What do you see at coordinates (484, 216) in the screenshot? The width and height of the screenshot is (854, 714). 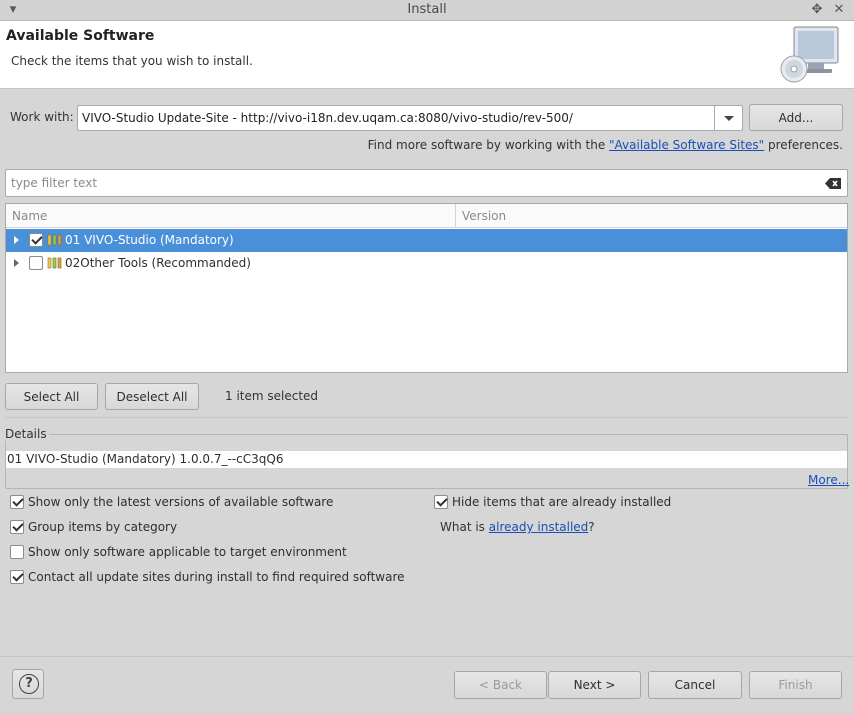 I see `column-version: Version` at bounding box center [484, 216].